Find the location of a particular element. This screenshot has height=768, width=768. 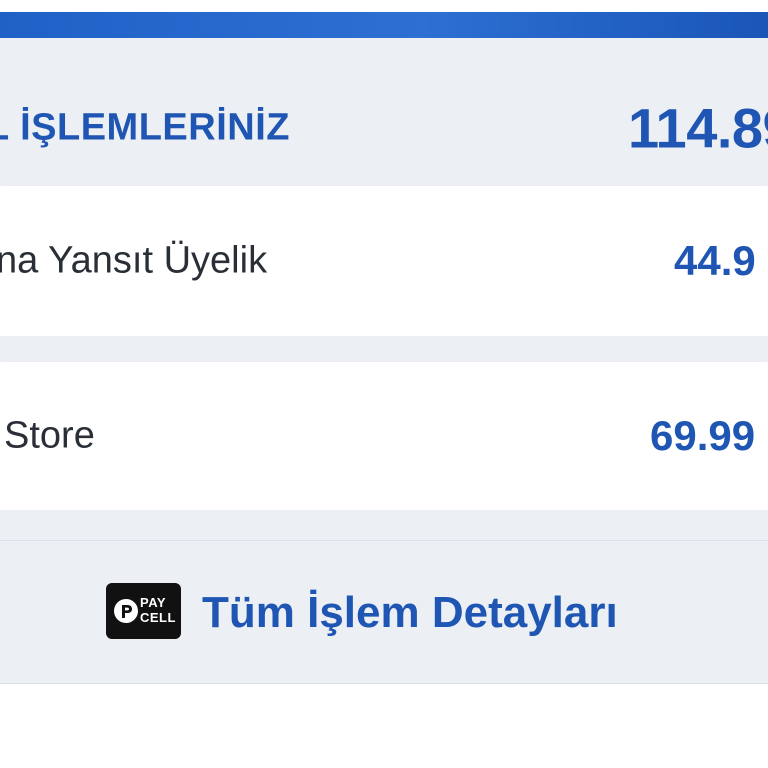

paycell-wordmark-line1: PAY is located at coordinates (153, 602).